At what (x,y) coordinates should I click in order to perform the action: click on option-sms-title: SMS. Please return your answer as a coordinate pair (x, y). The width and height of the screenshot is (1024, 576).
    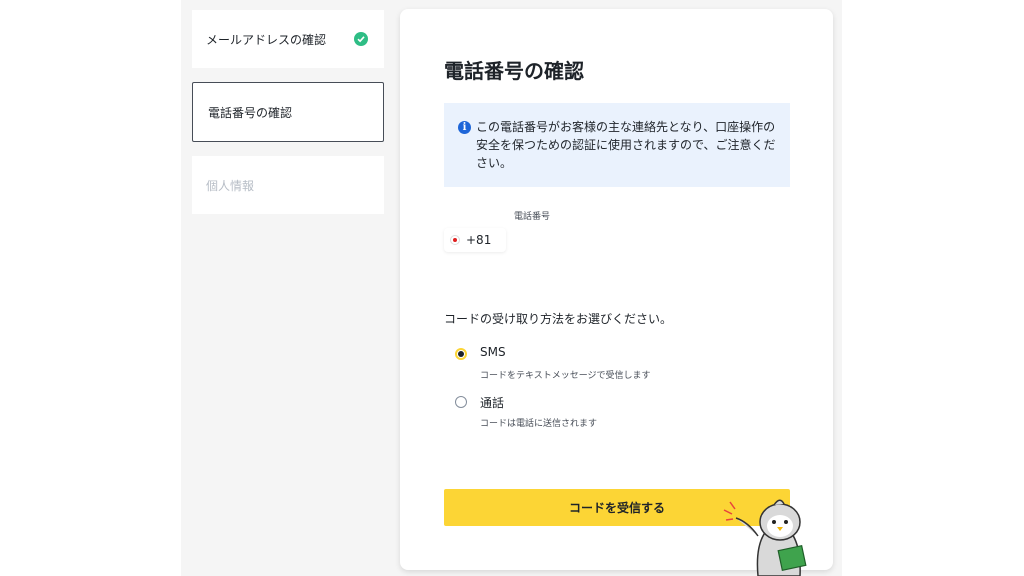
    Looking at the image, I should click on (493, 352).